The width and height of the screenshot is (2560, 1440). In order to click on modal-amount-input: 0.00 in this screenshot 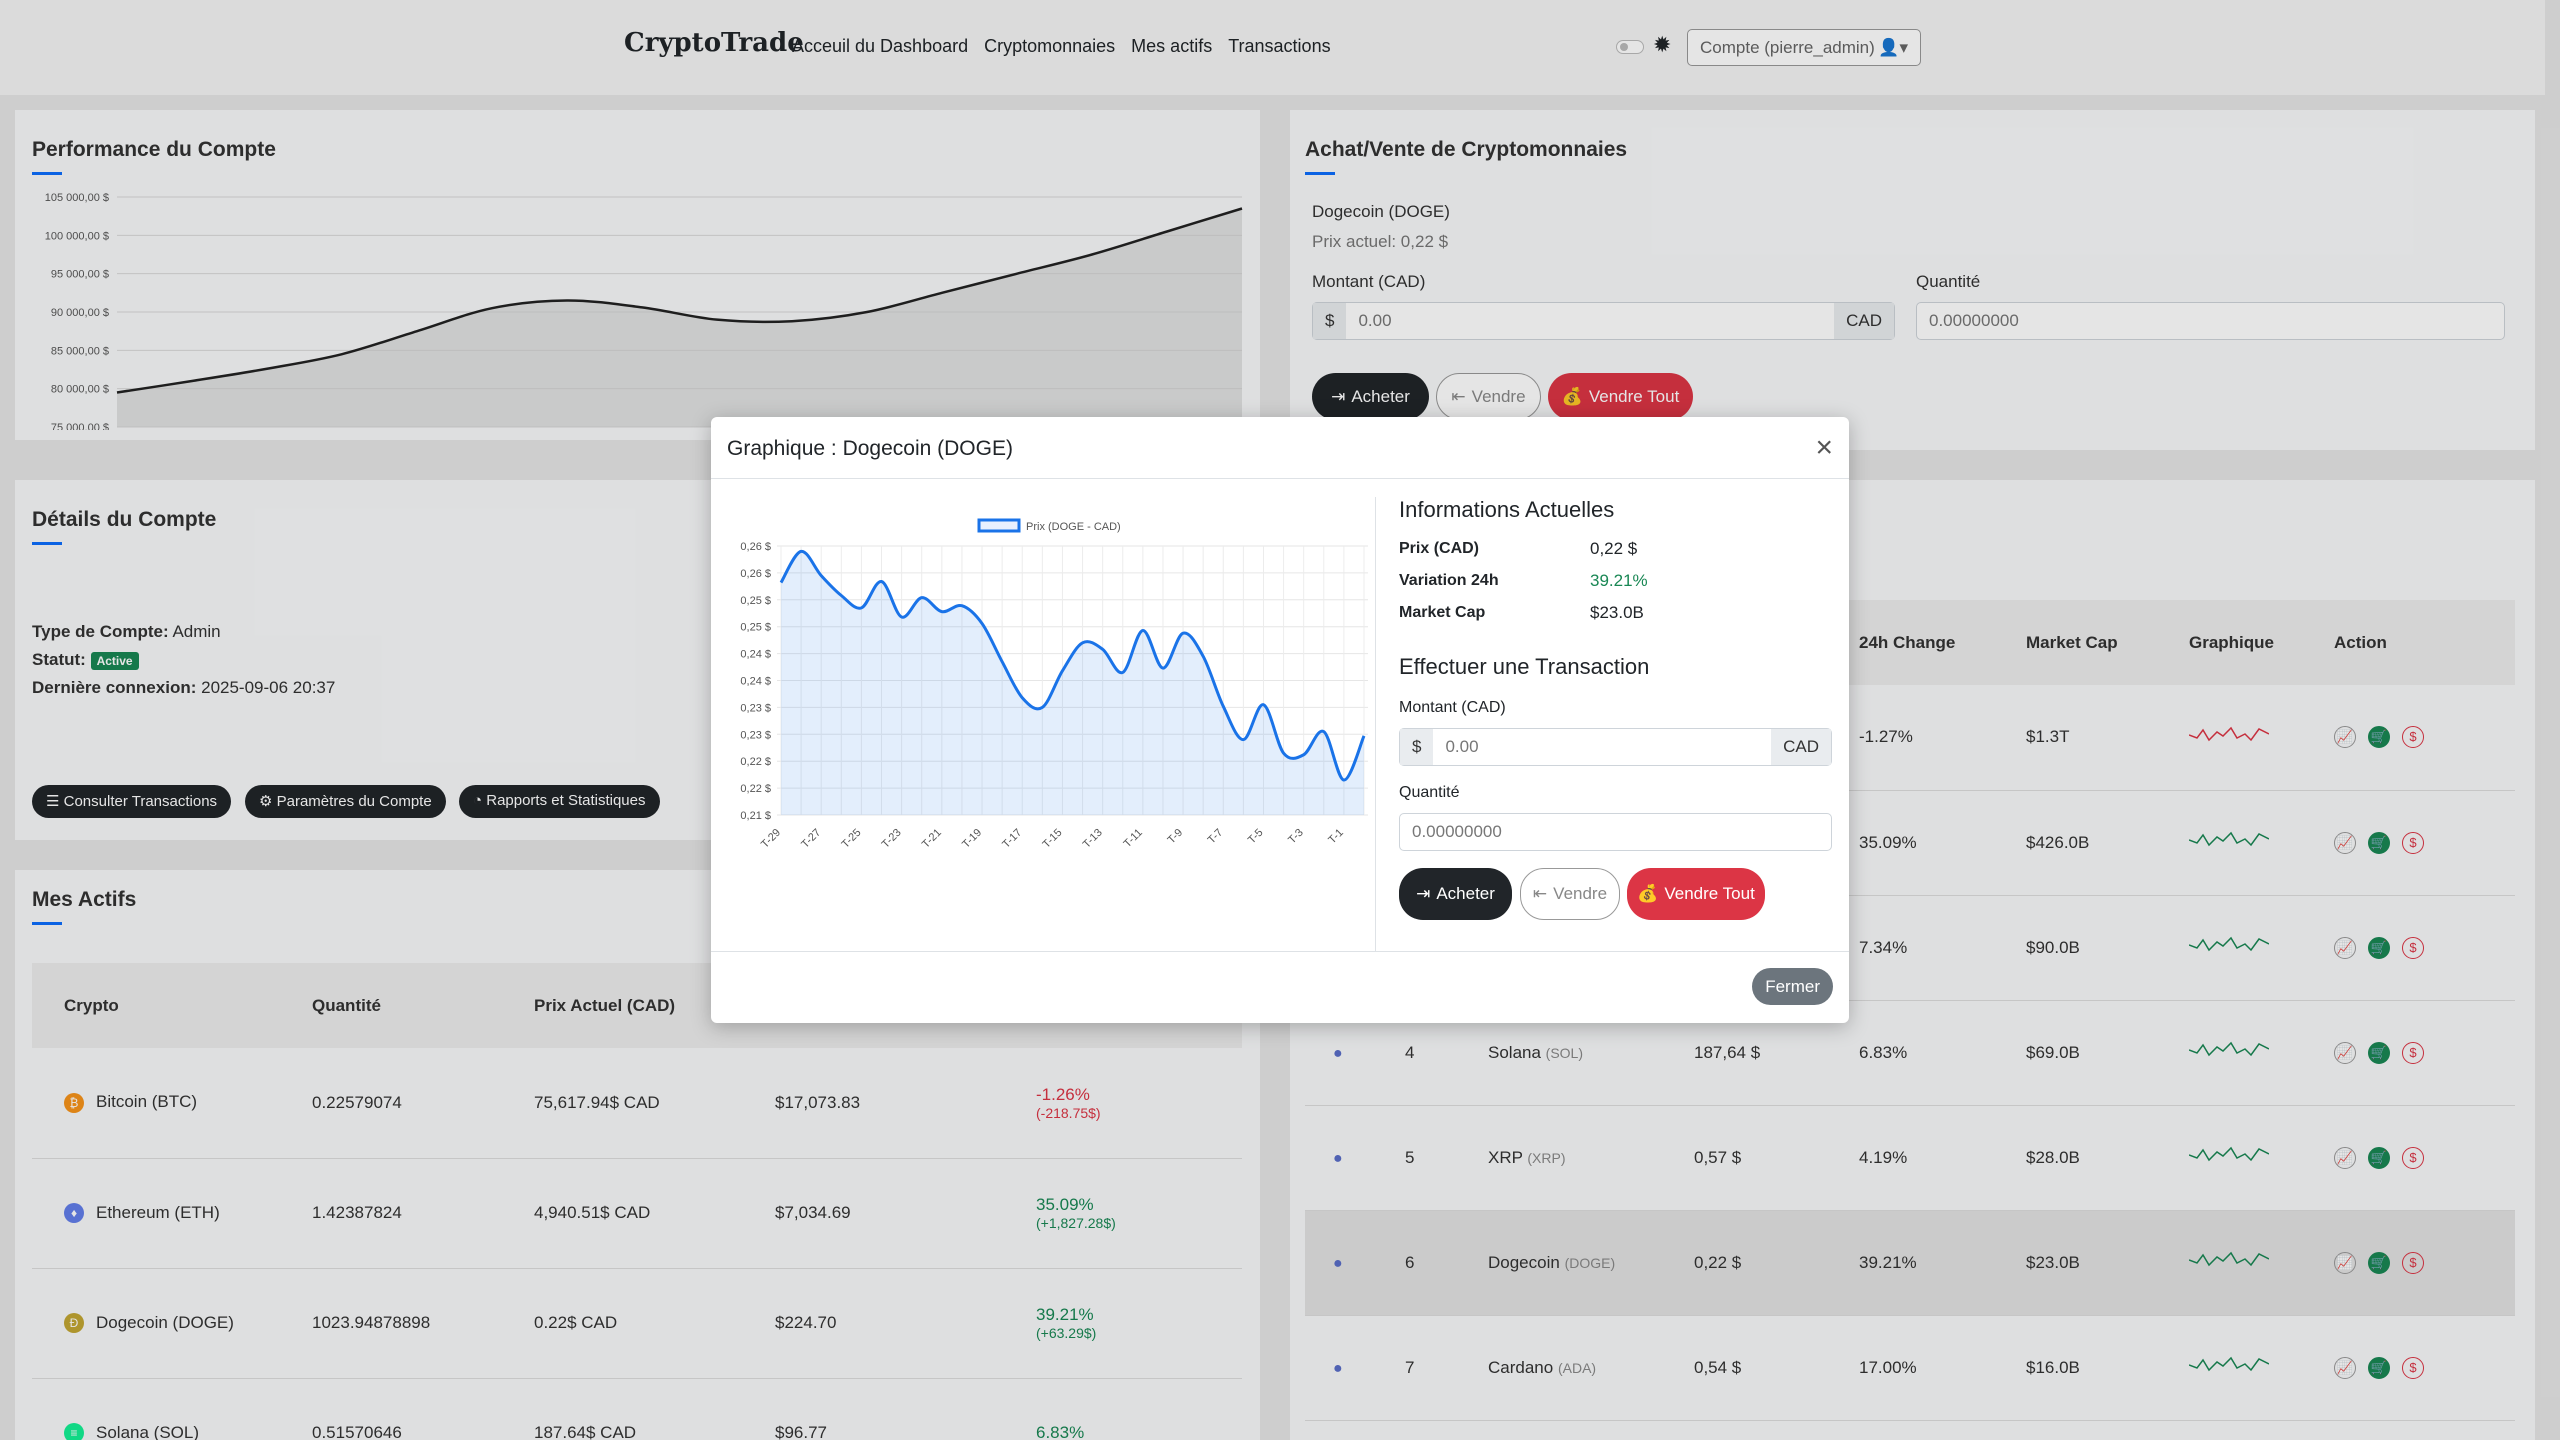, I will do `click(1602, 747)`.